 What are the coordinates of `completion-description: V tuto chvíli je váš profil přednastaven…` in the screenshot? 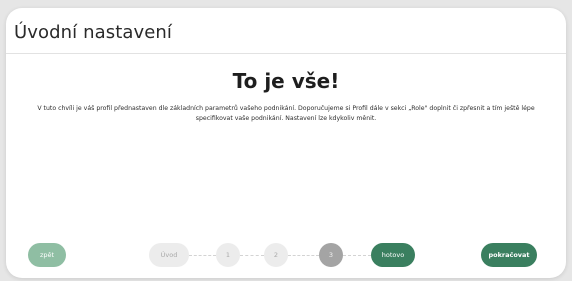 It's located at (286, 113).